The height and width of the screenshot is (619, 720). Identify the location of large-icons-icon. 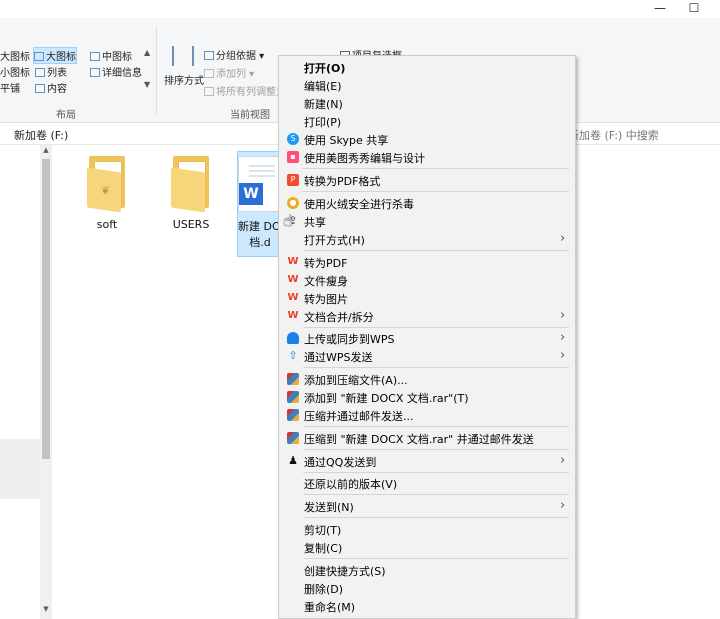
(39, 56).